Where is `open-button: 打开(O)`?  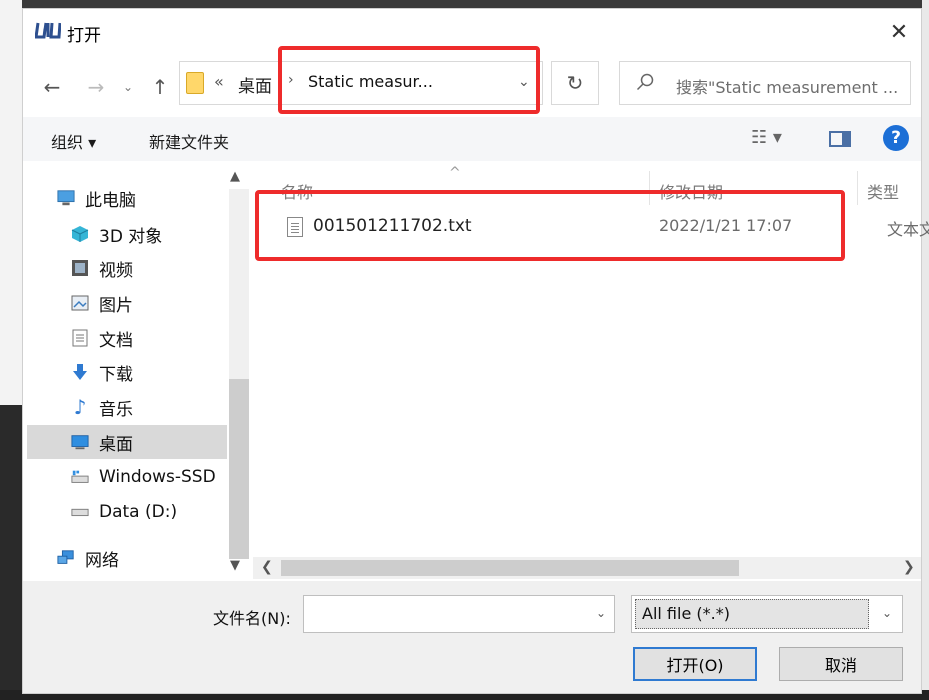
open-button: 打开(O) is located at coordinates (695, 664).